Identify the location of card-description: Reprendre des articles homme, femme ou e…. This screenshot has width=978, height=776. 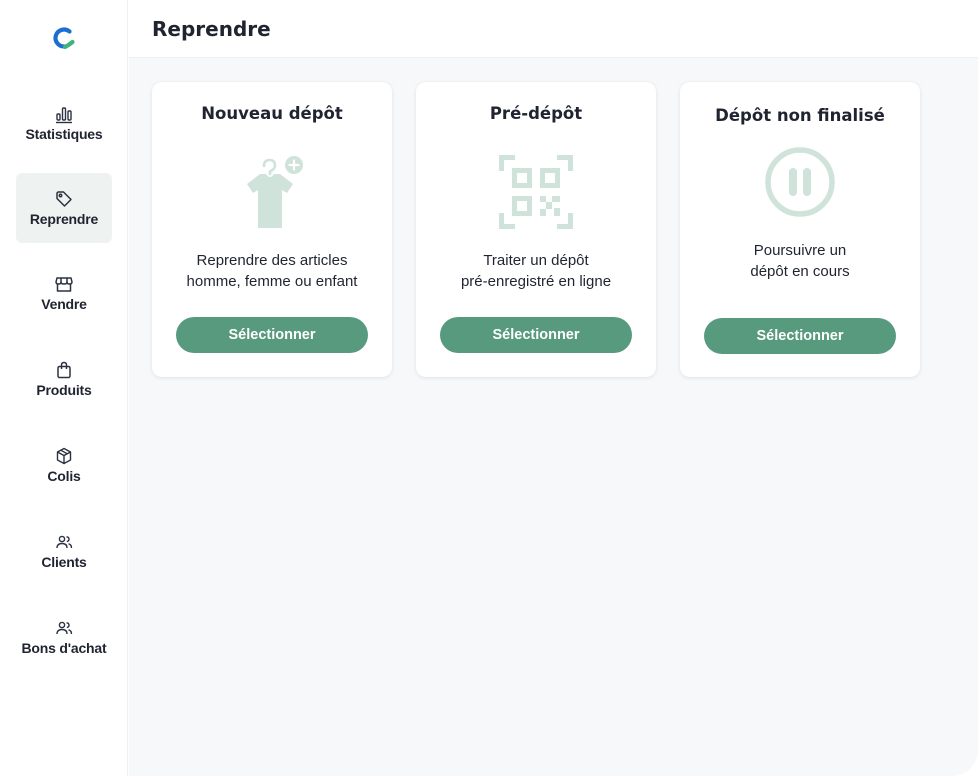
(272, 271).